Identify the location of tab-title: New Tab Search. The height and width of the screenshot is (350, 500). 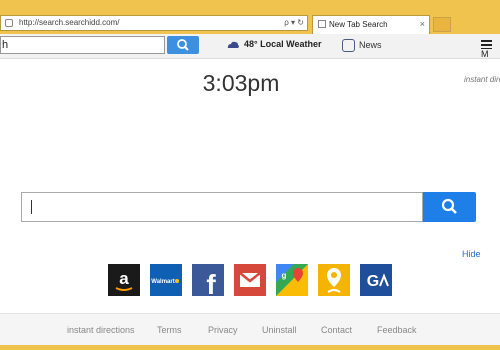
(358, 24).